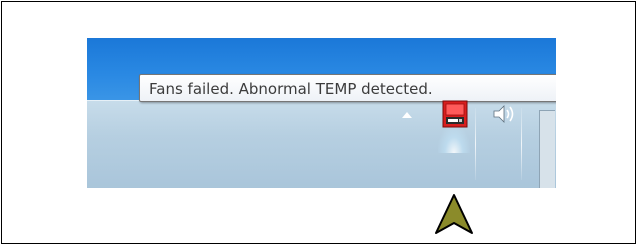  What do you see at coordinates (291, 89) in the screenshot?
I see `tooltip-text: Fans failed. Abnormal TEMP detected.` at bounding box center [291, 89].